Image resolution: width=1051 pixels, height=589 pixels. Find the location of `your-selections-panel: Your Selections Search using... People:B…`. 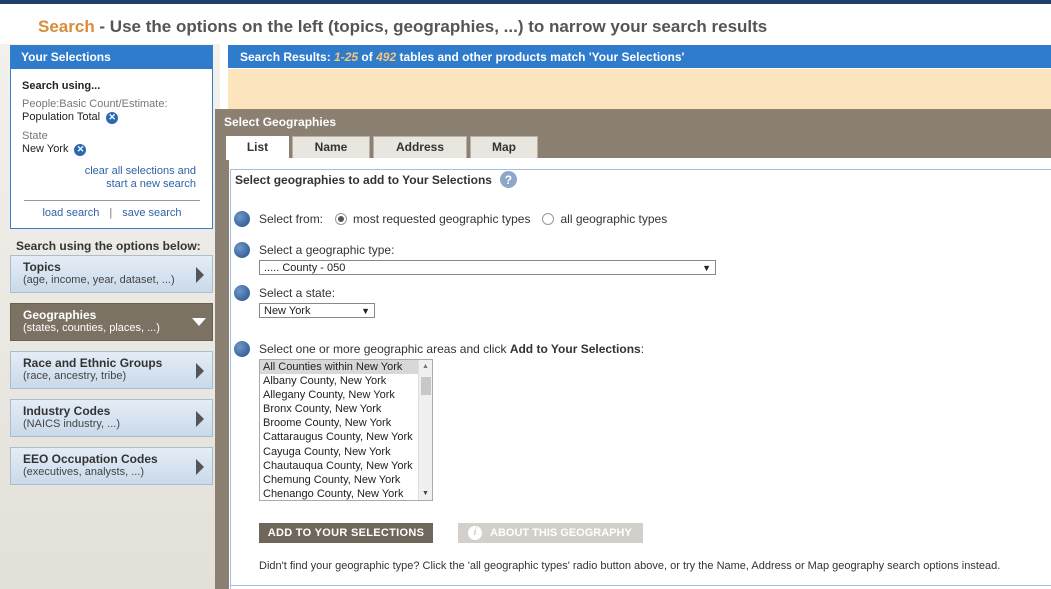

your-selections-panel: Your Selections Search using... People:B… is located at coordinates (111, 137).